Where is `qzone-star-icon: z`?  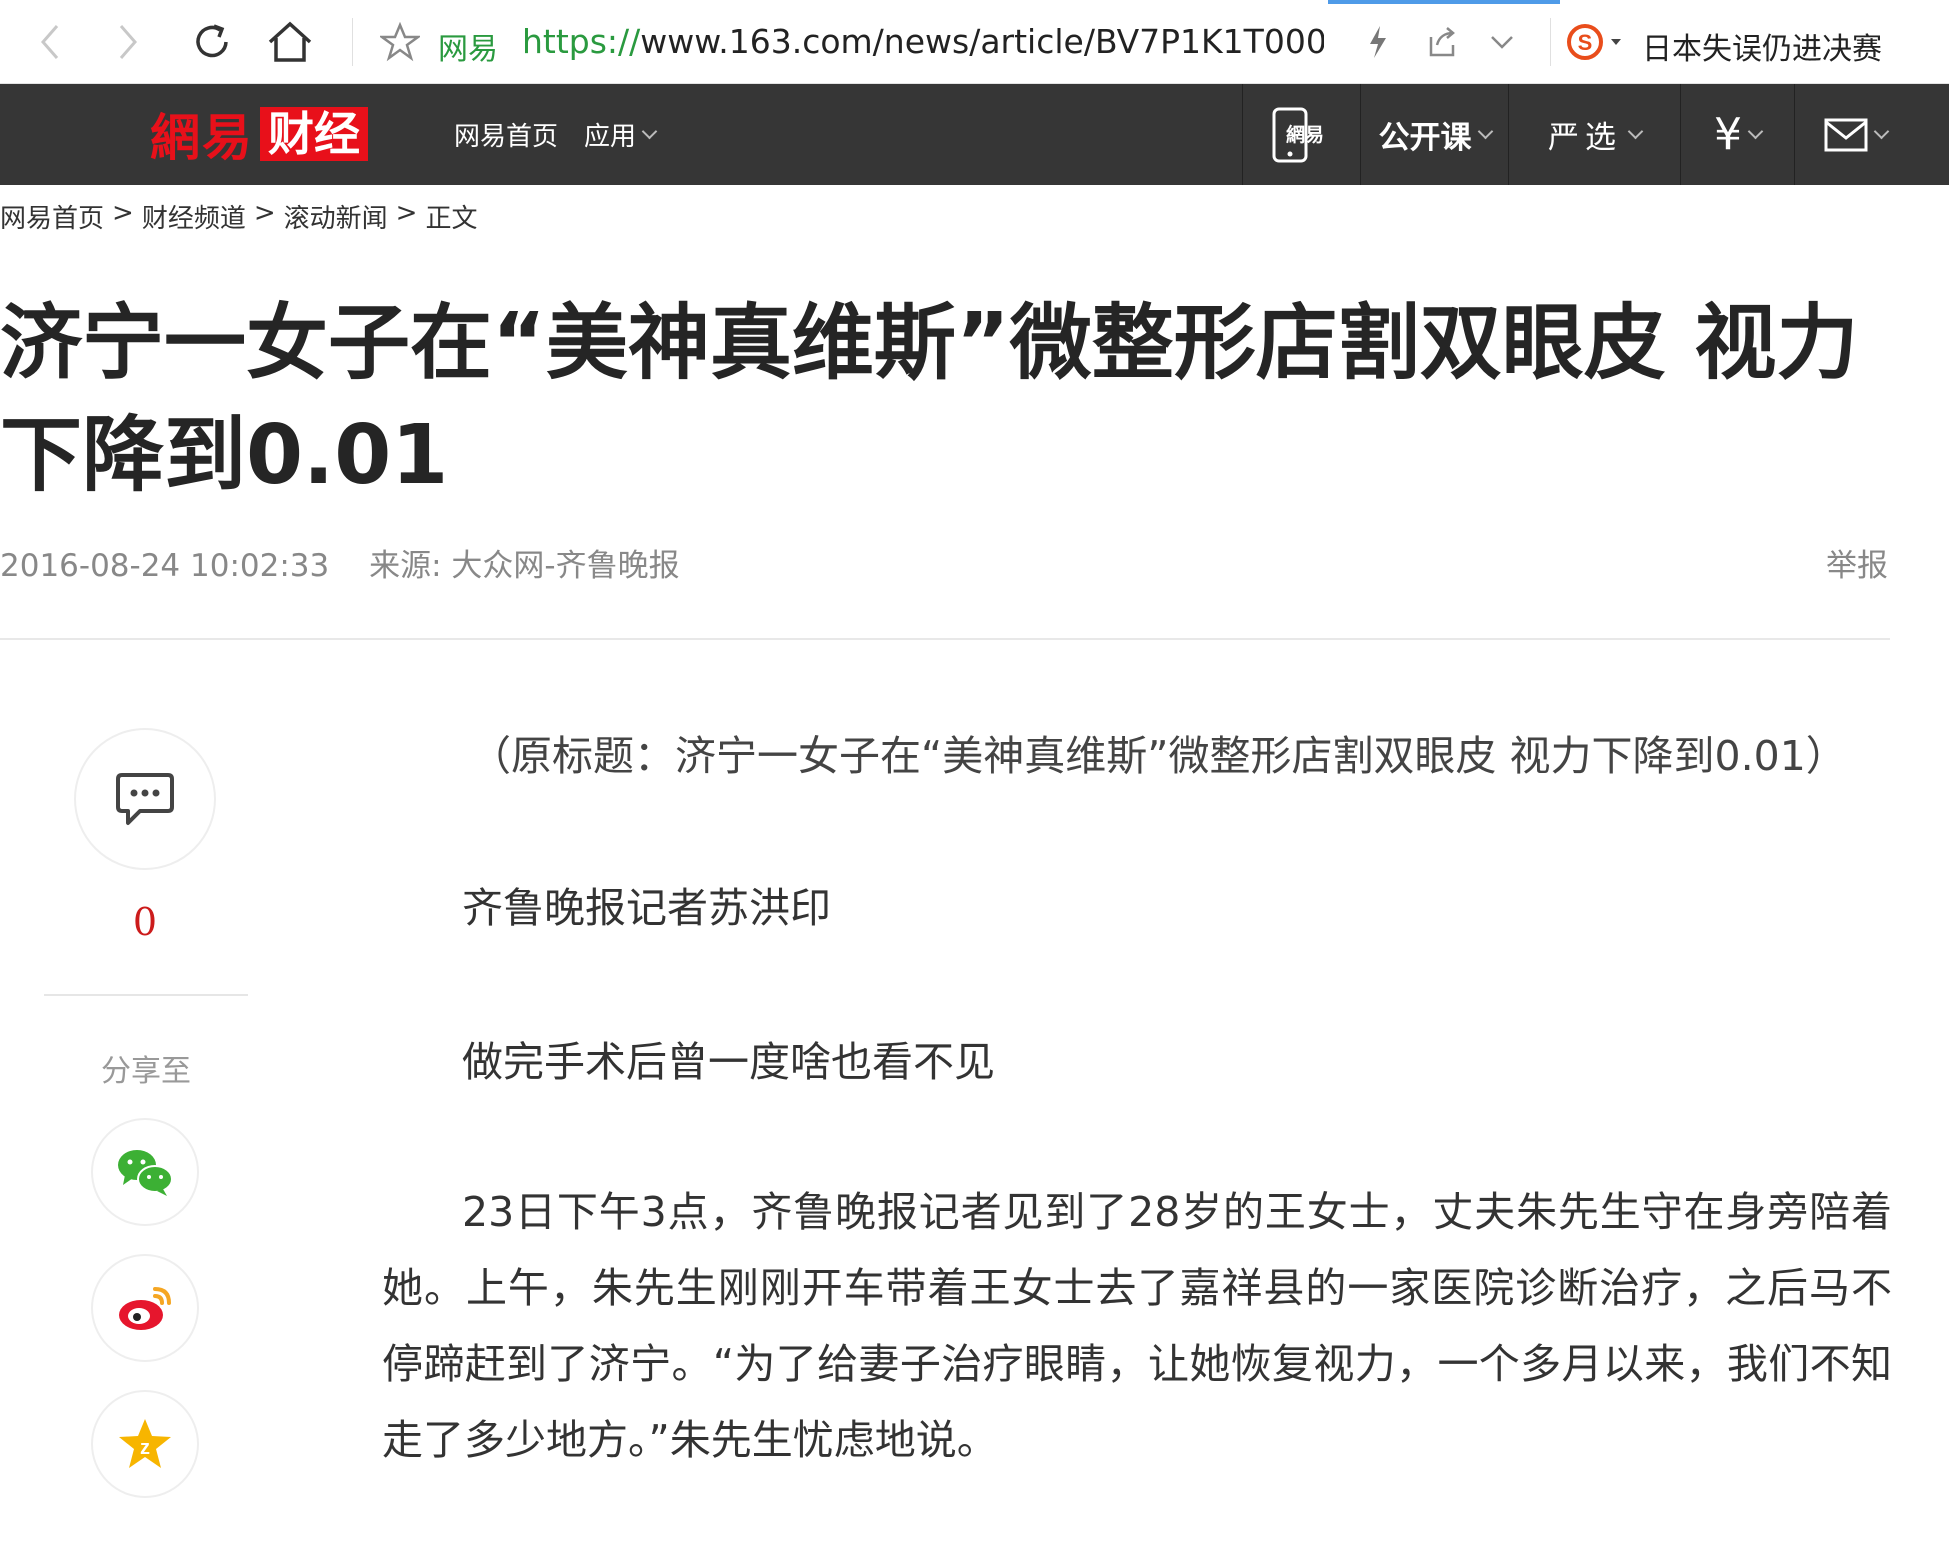
qzone-star-icon: z is located at coordinates (145, 1443).